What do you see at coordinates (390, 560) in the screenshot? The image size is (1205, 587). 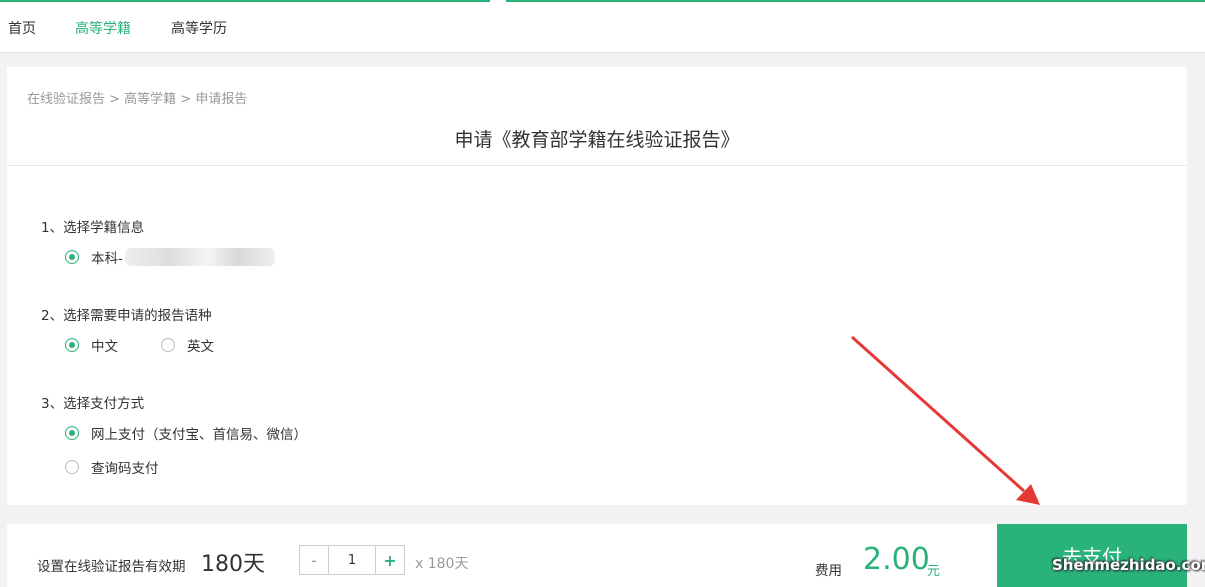 I see `stepper-plus-button: +` at bounding box center [390, 560].